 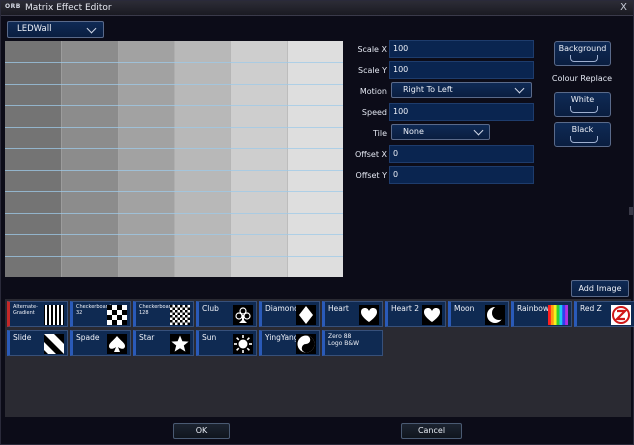 I want to click on tile-value: None, so click(x=413, y=131).